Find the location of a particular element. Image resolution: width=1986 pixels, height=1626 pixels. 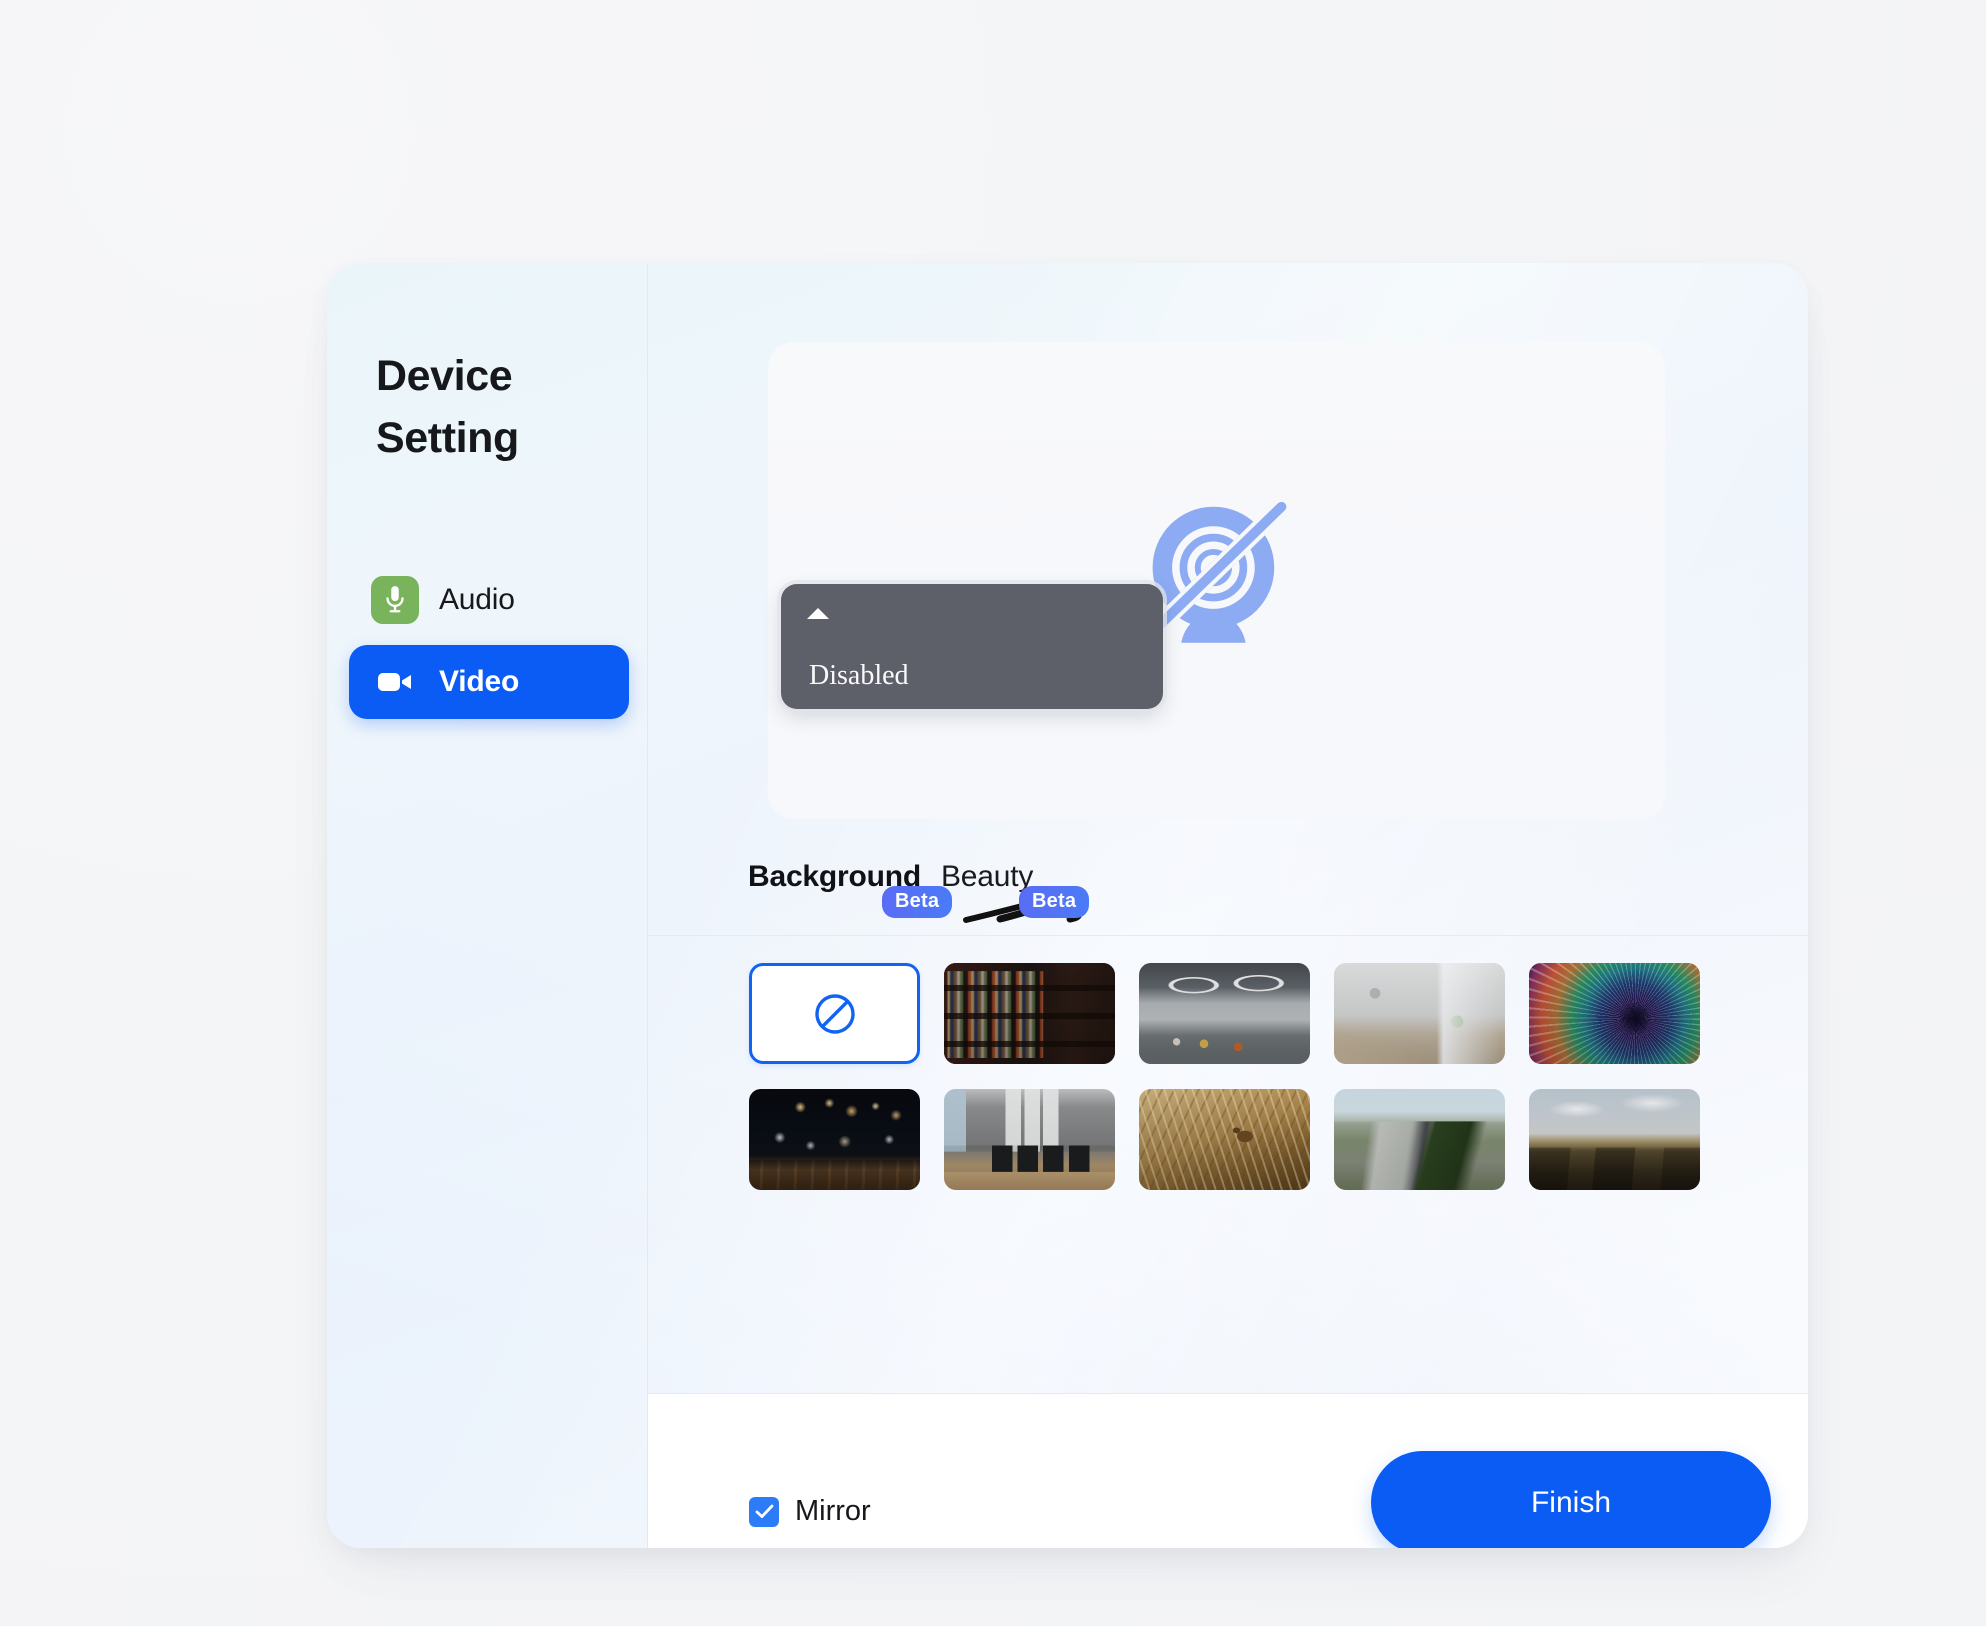

sidebar-item-label: Video is located at coordinates (479, 681).